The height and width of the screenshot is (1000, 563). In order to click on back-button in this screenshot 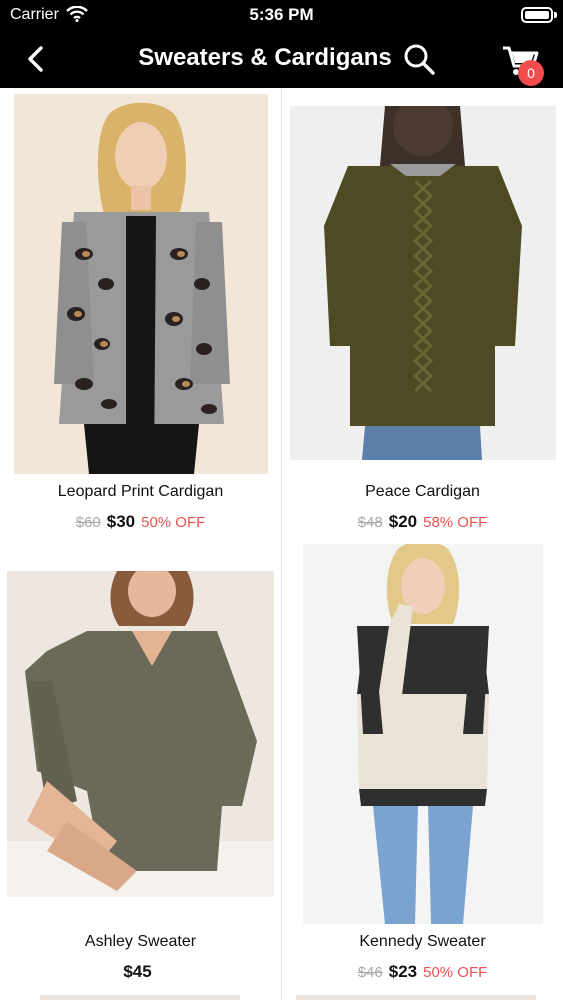, I will do `click(37, 59)`.